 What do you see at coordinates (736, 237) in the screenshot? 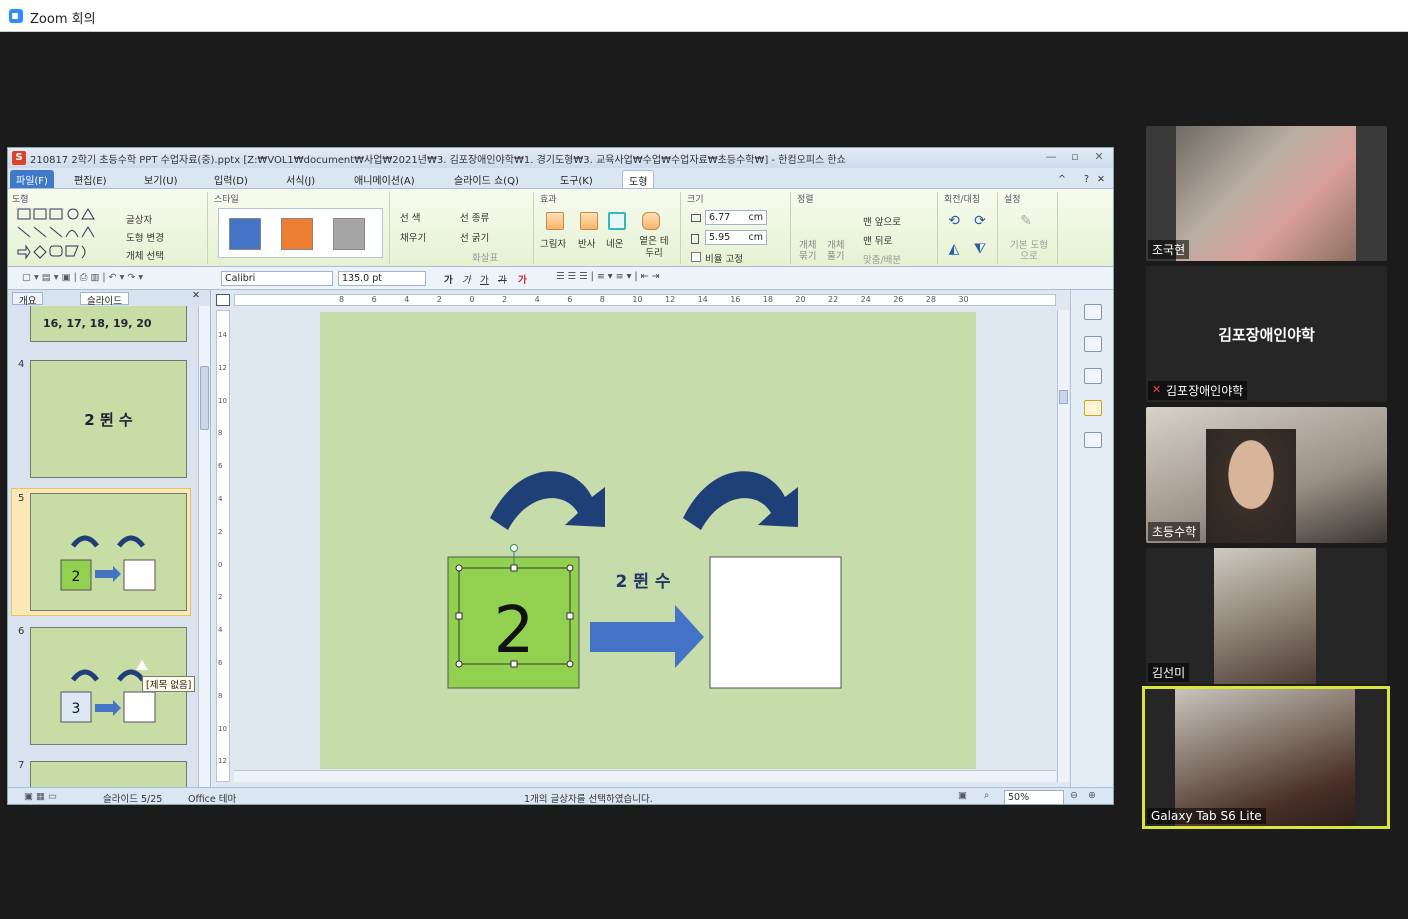
I see `height-input: 5.95 cm` at bounding box center [736, 237].